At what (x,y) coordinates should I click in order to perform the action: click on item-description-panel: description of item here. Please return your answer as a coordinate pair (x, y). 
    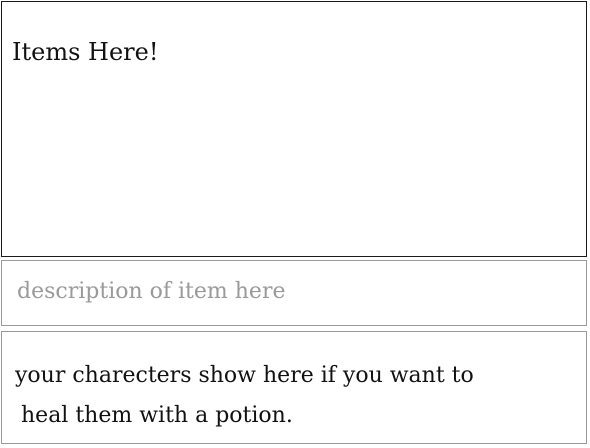
    Looking at the image, I should click on (294, 293).